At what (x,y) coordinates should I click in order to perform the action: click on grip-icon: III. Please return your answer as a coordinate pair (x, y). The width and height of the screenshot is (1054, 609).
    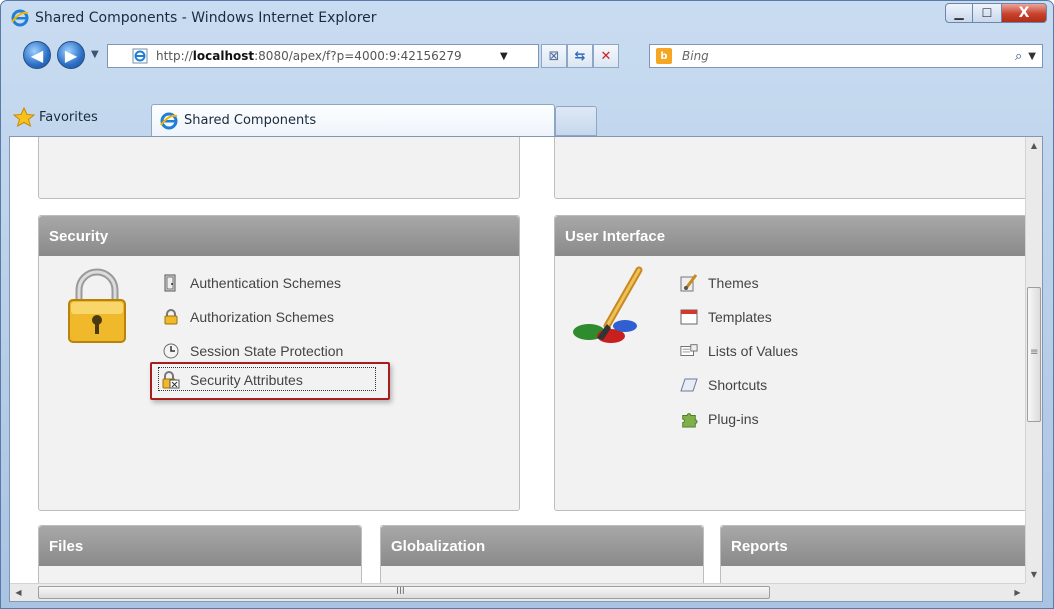
    Looking at the image, I should click on (400, 591).